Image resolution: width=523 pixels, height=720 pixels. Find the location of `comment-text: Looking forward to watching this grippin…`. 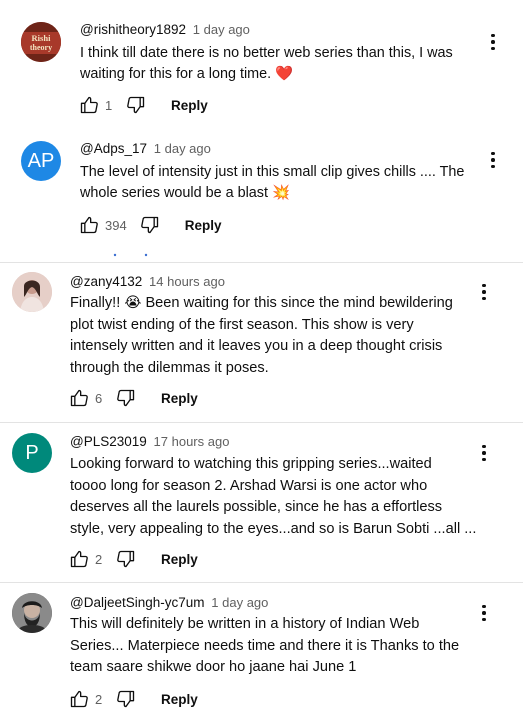

comment-text: Looking forward to watching this grippin… is located at coordinates (273, 496).